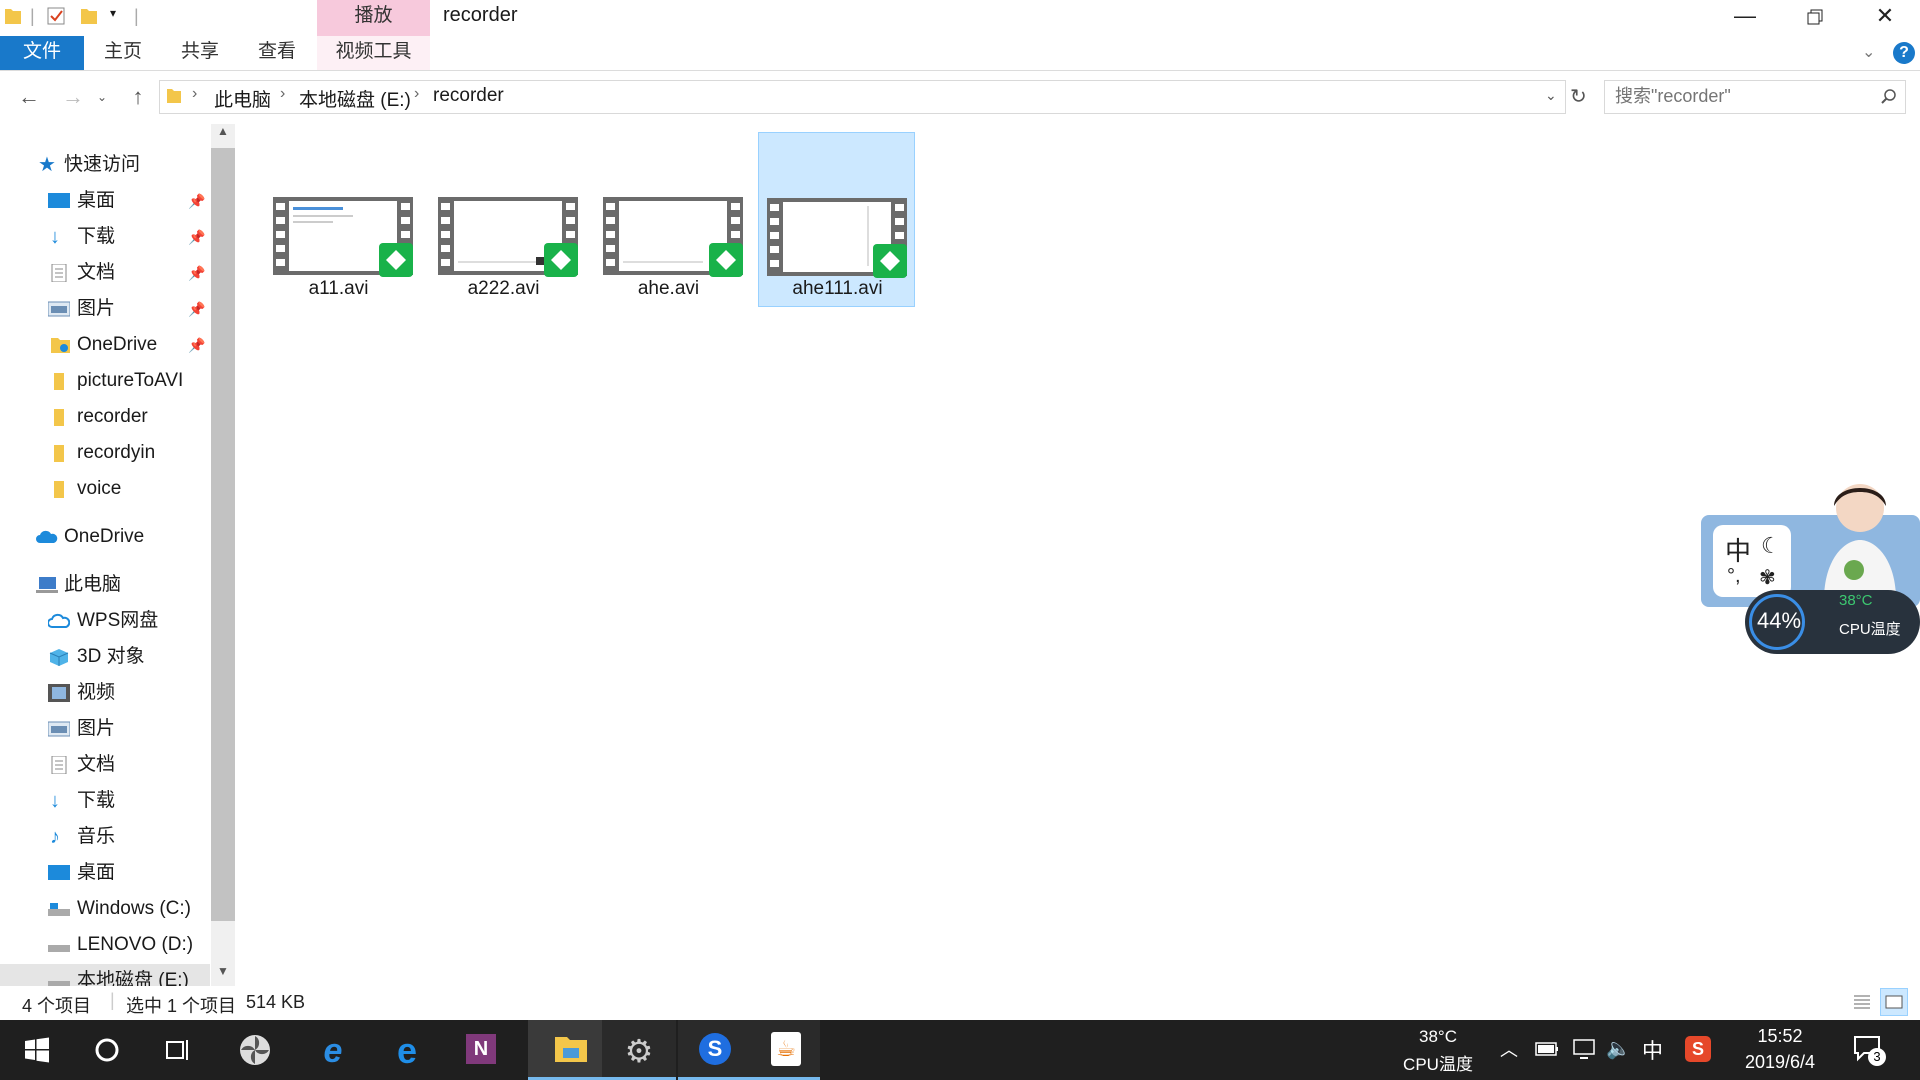 Image resolution: width=1920 pixels, height=1080 pixels. I want to click on sidebar-item-drive-e: 本地磁盘 (E:), so click(105, 975).